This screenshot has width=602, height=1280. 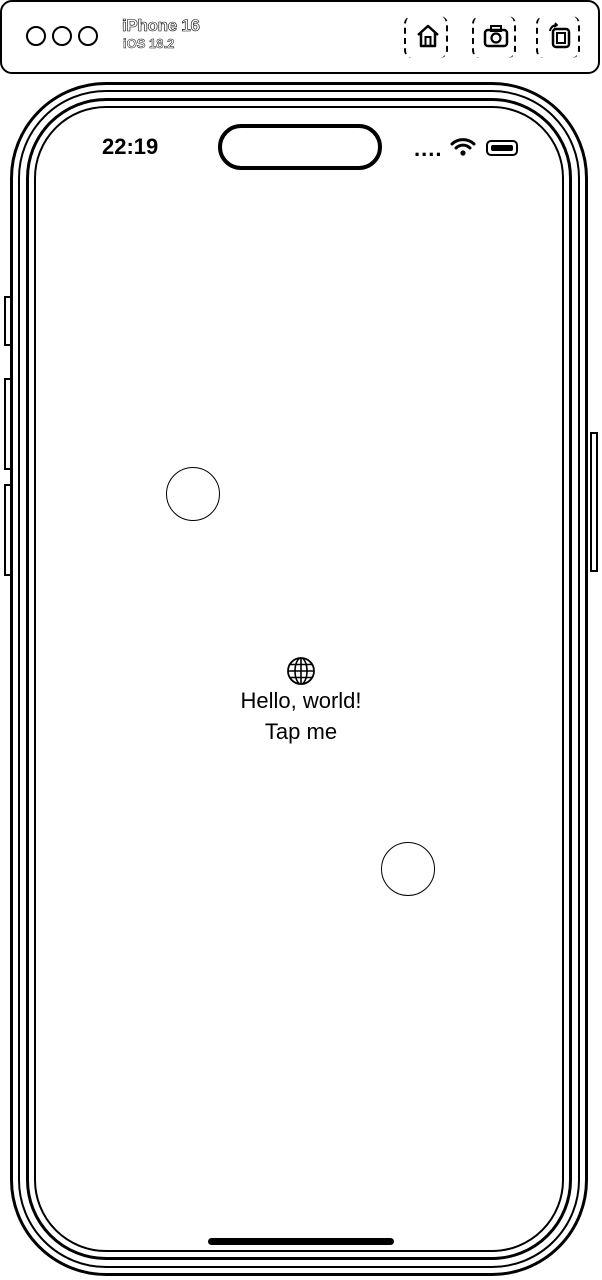 I want to click on rotate-icon, so click(x=560, y=35).